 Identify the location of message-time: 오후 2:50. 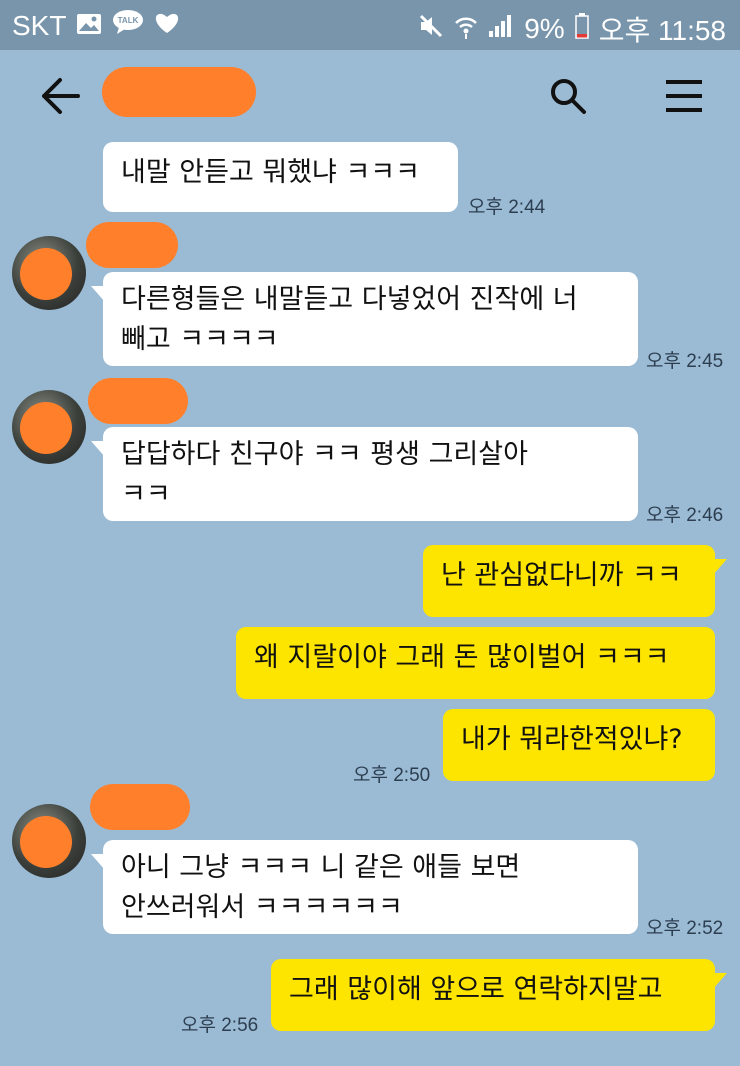
(392, 775).